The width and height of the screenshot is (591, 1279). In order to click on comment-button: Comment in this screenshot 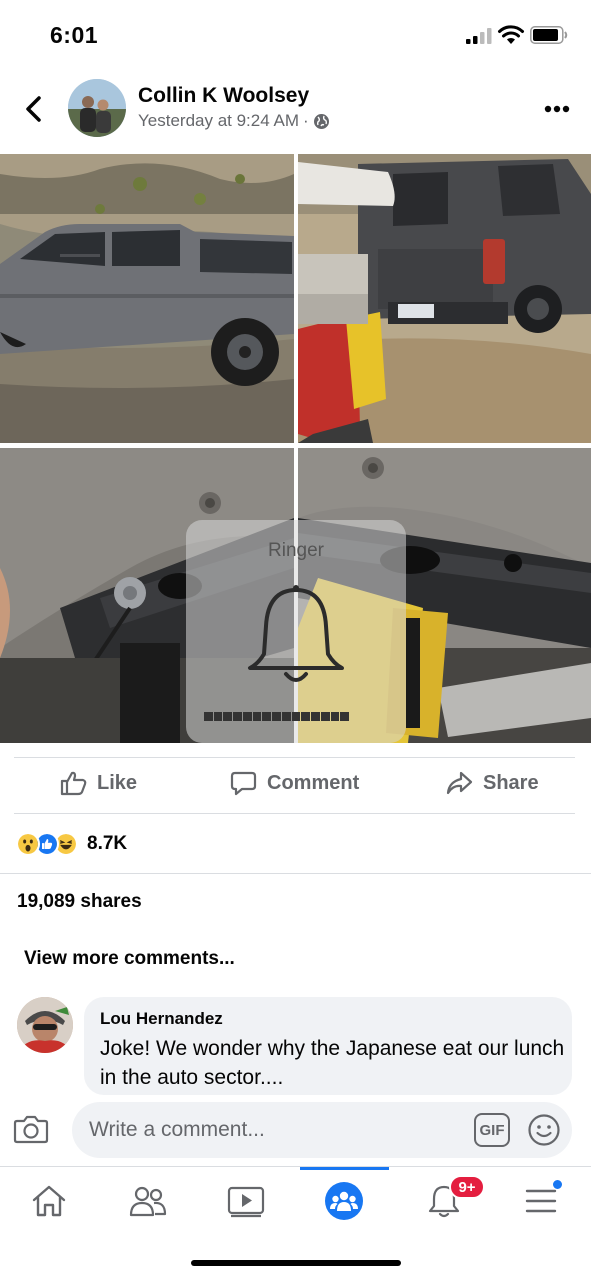, I will do `click(294, 783)`.